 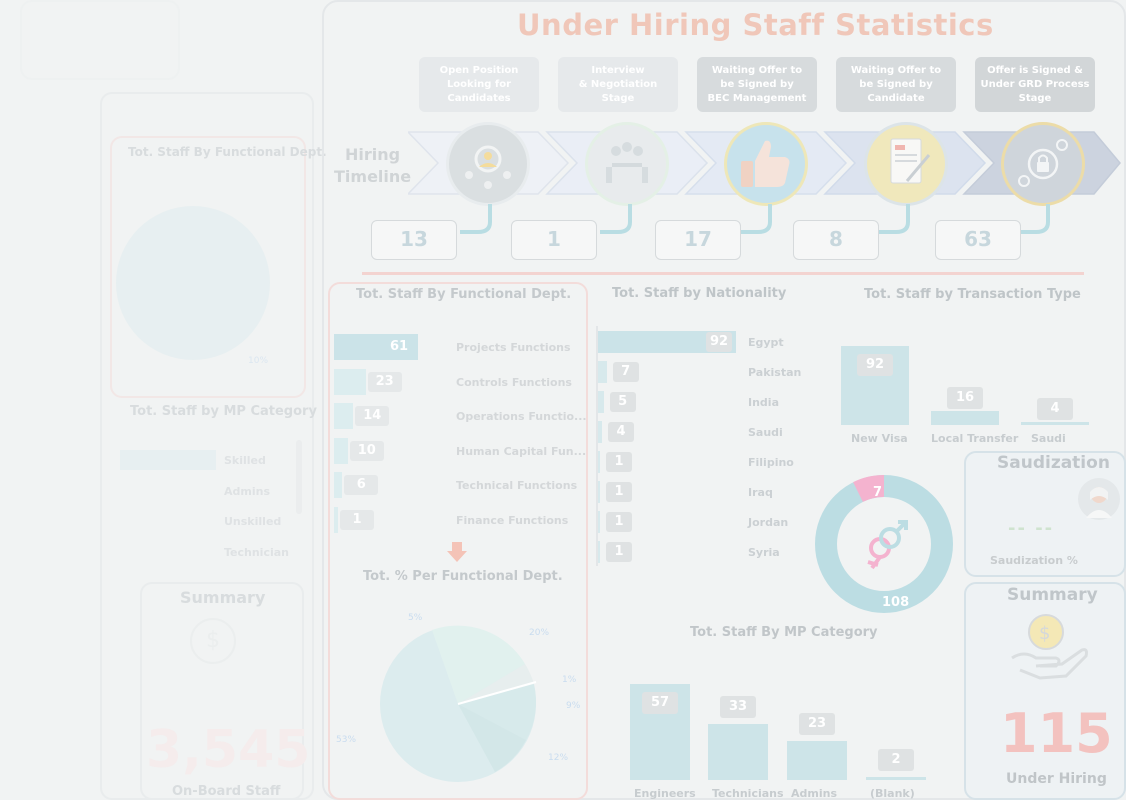 What do you see at coordinates (1031, 528) in the screenshot?
I see `saudization-value: -- --` at bounding box center [1031, 528].